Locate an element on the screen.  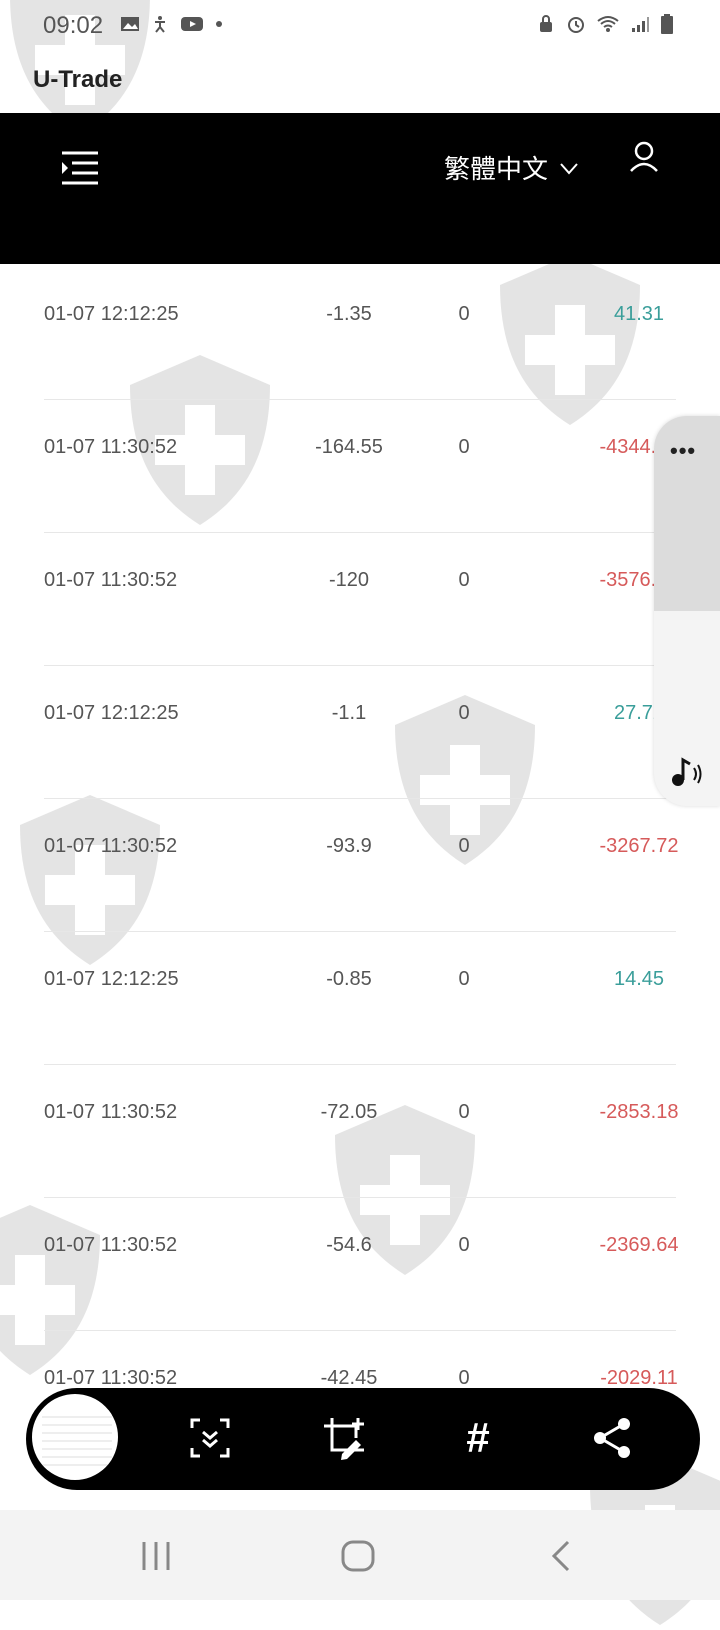
recent-apps-icon is located at coordinates (156, 1556).